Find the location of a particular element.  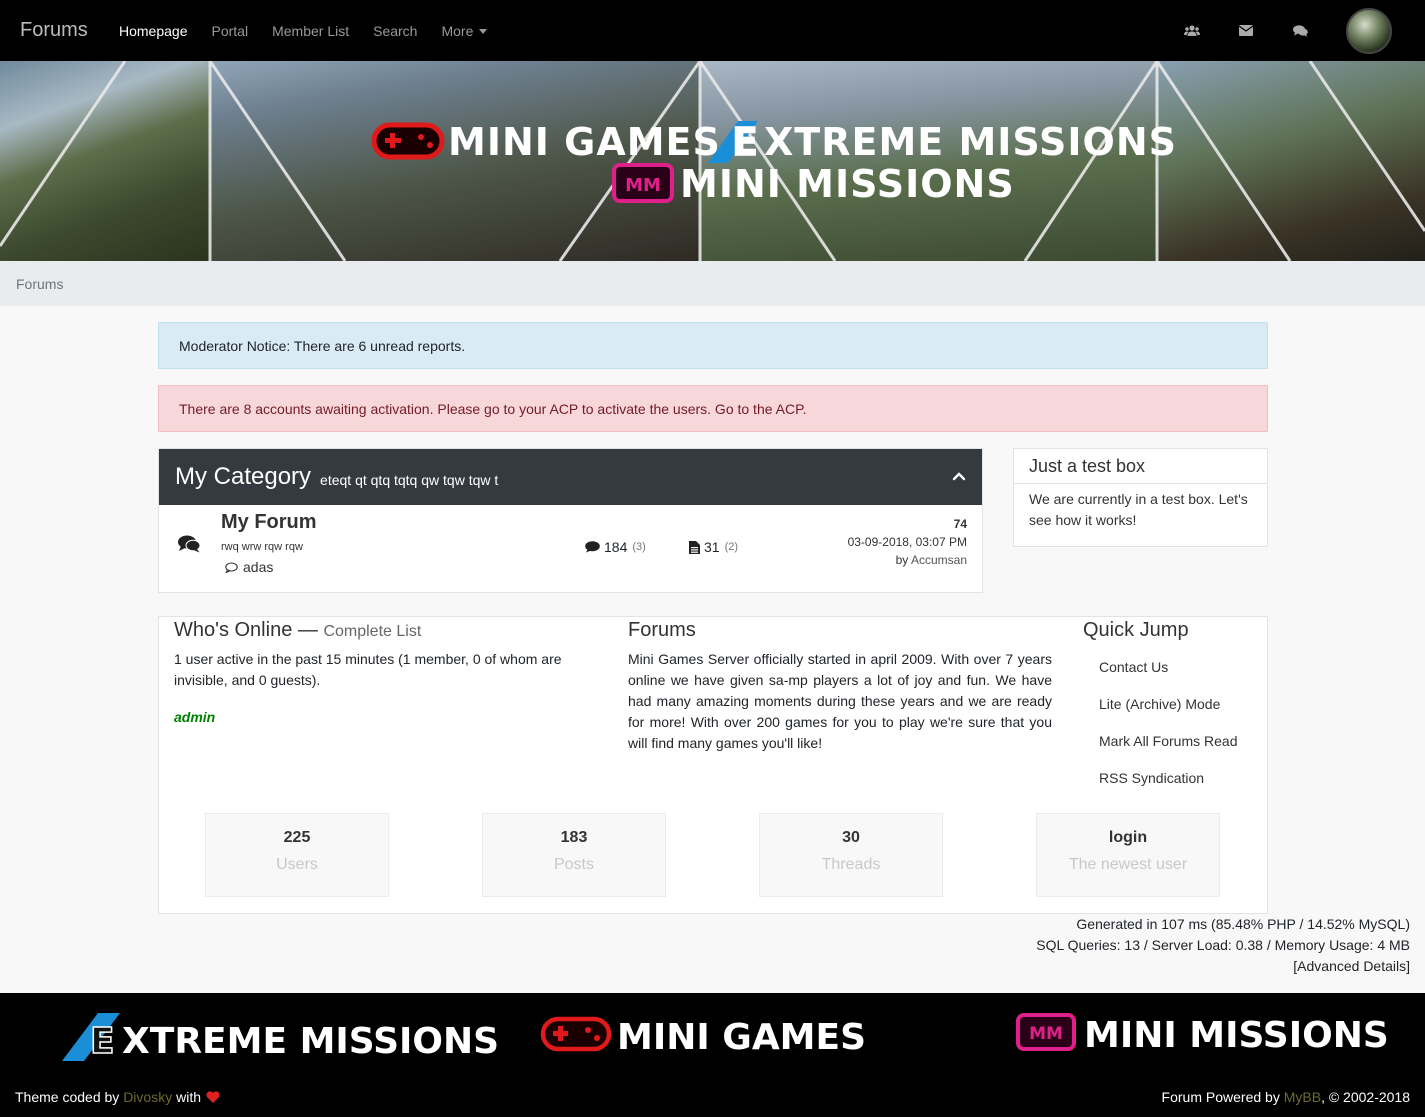

breadcrumb: Forums is located at coordinates (712, 283).